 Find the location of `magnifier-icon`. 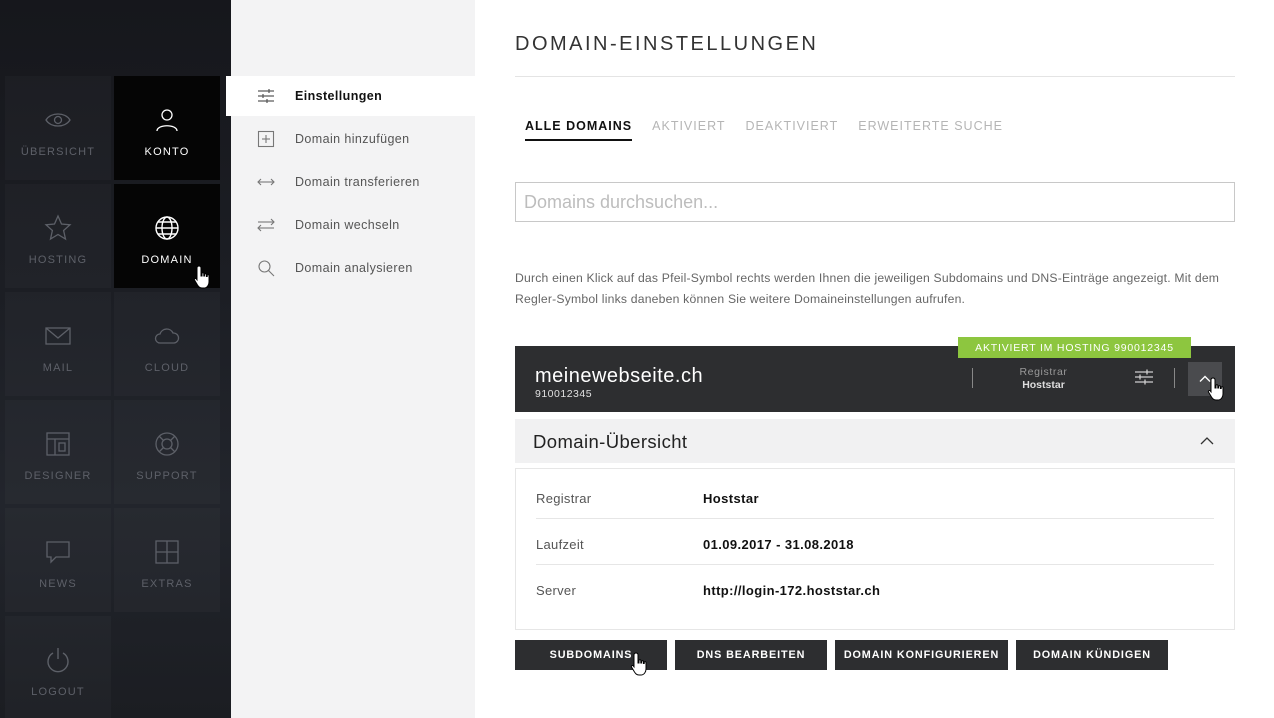

magnifier-icon is located at coordinates (266, 268).